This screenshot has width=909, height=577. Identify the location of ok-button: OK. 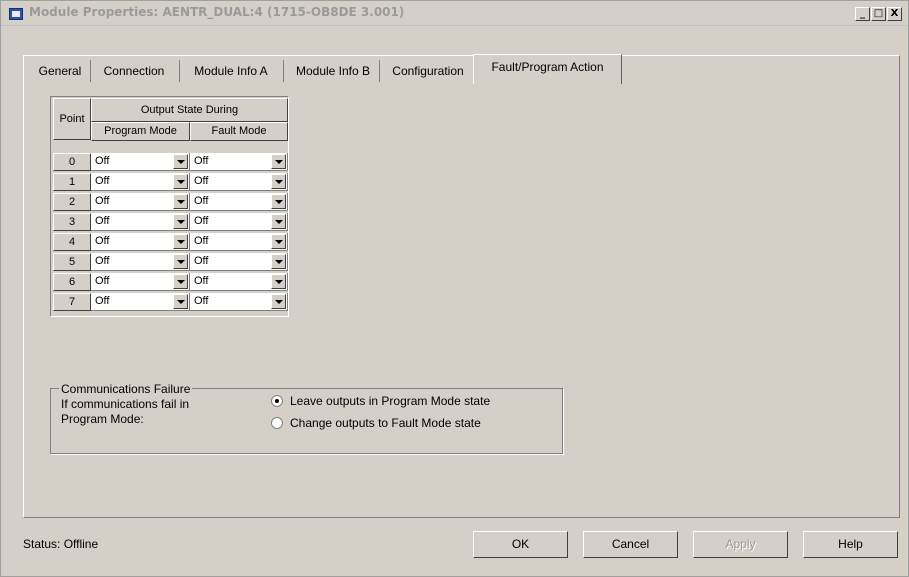
(520, 544).